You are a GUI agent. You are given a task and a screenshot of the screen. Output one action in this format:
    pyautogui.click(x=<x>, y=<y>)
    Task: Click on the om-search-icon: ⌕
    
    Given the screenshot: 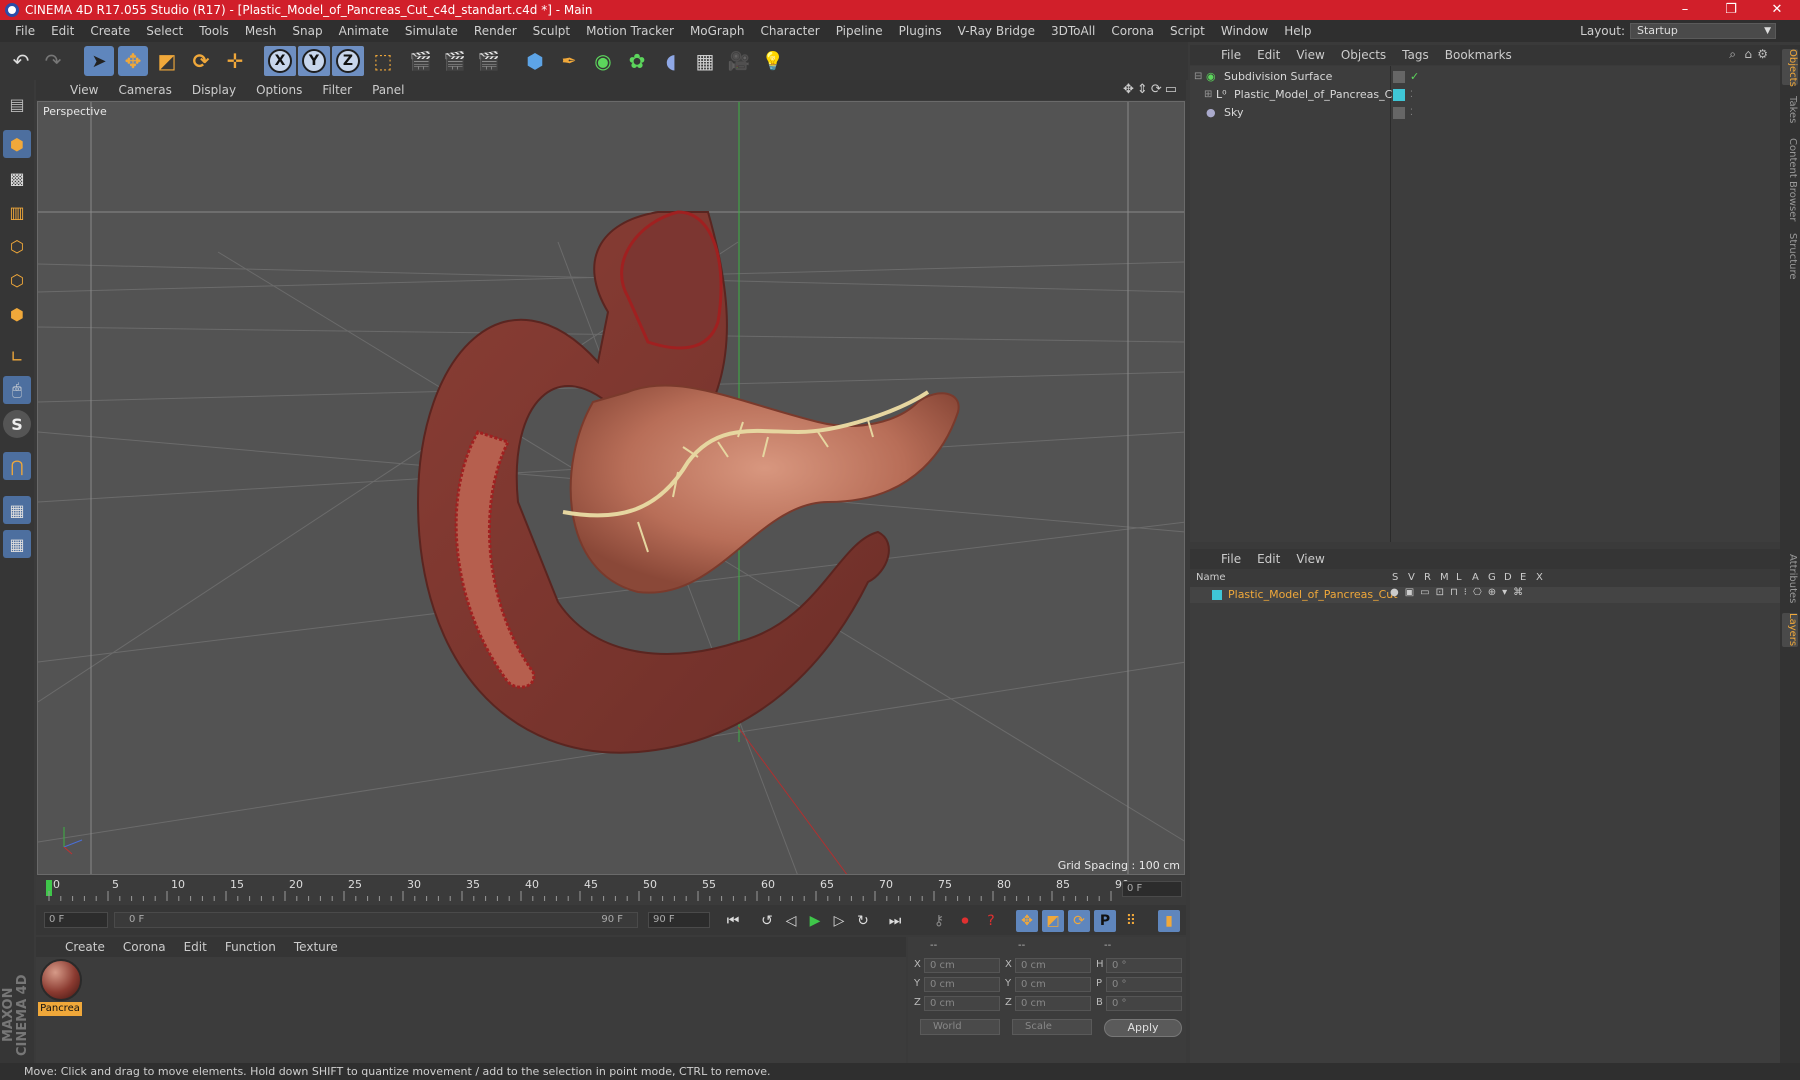 What is the action you would take?
    pyautogui.click(x=1732, y=54)
    